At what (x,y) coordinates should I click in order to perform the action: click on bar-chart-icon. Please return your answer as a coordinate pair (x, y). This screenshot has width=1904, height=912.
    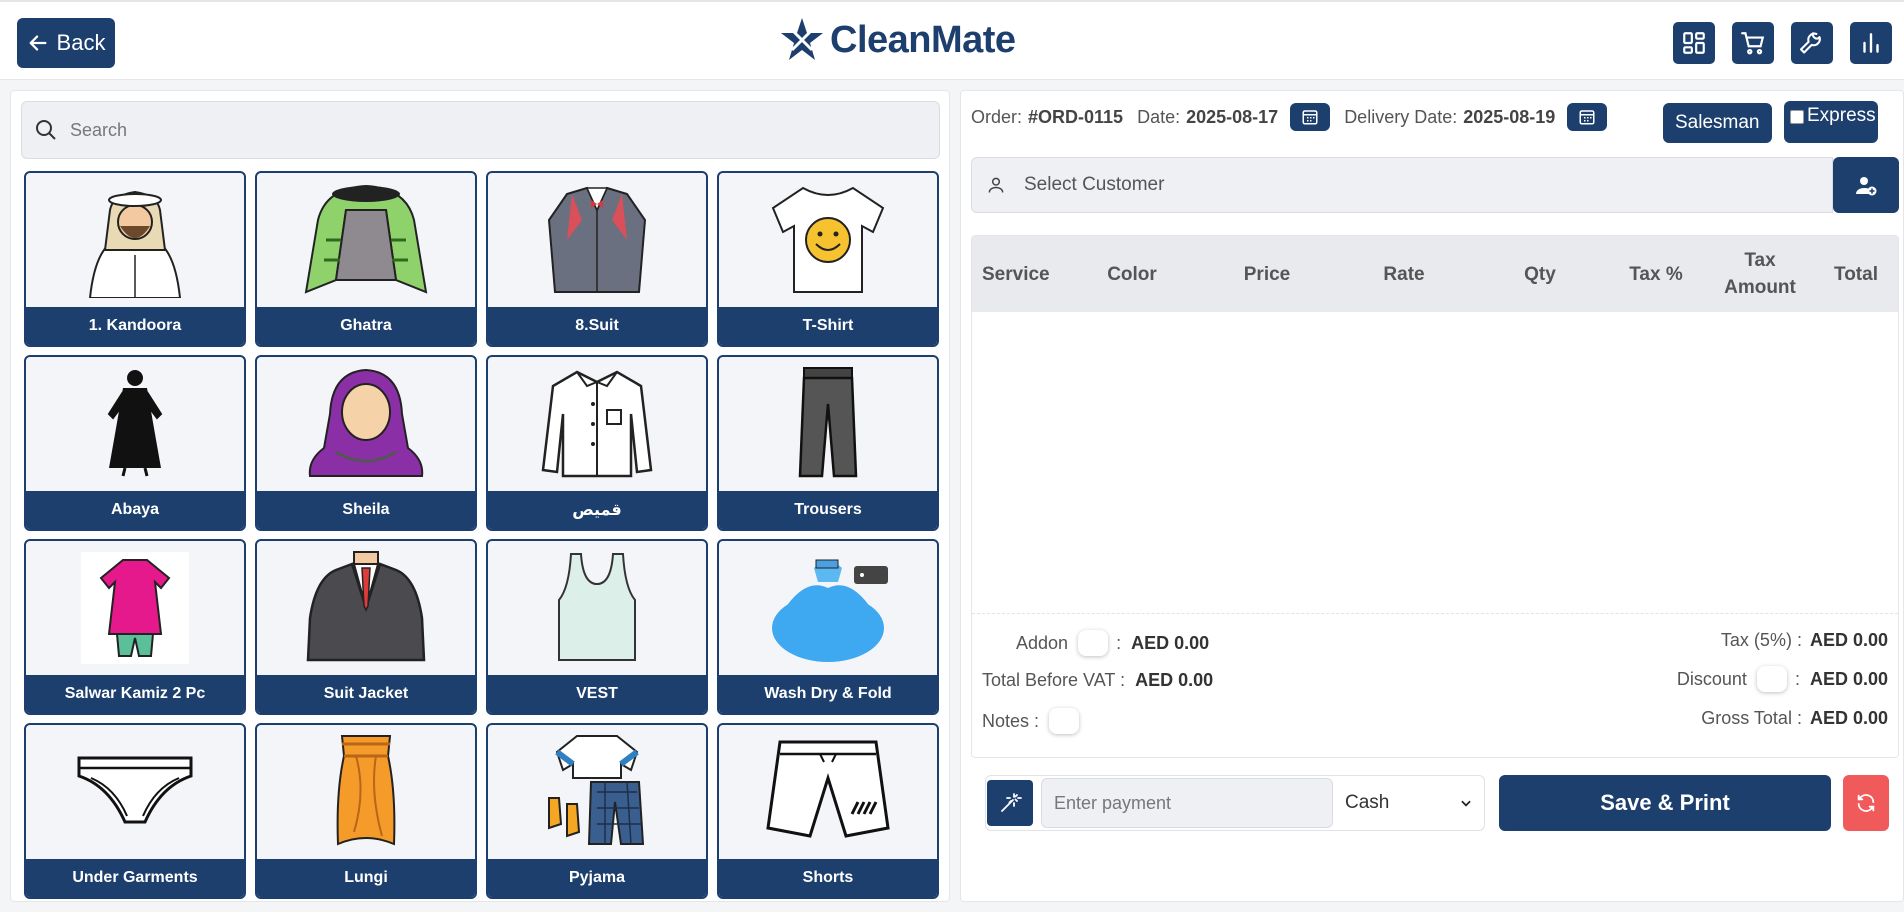
    Looking at the image, I should click on (1871, 43).